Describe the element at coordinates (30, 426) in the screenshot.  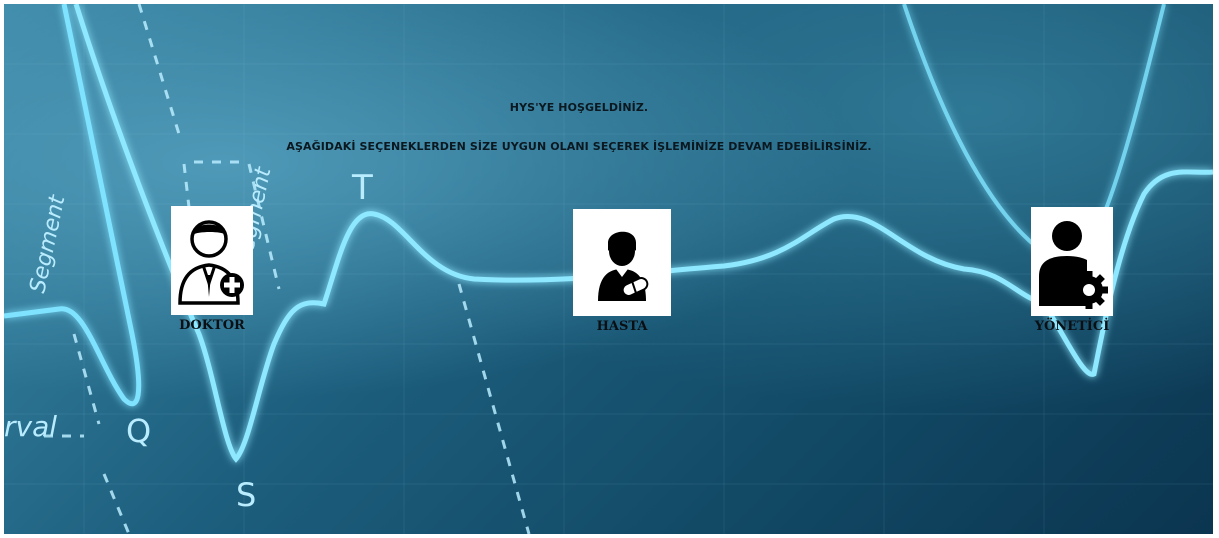
I see `svg-text: rval` at that location.